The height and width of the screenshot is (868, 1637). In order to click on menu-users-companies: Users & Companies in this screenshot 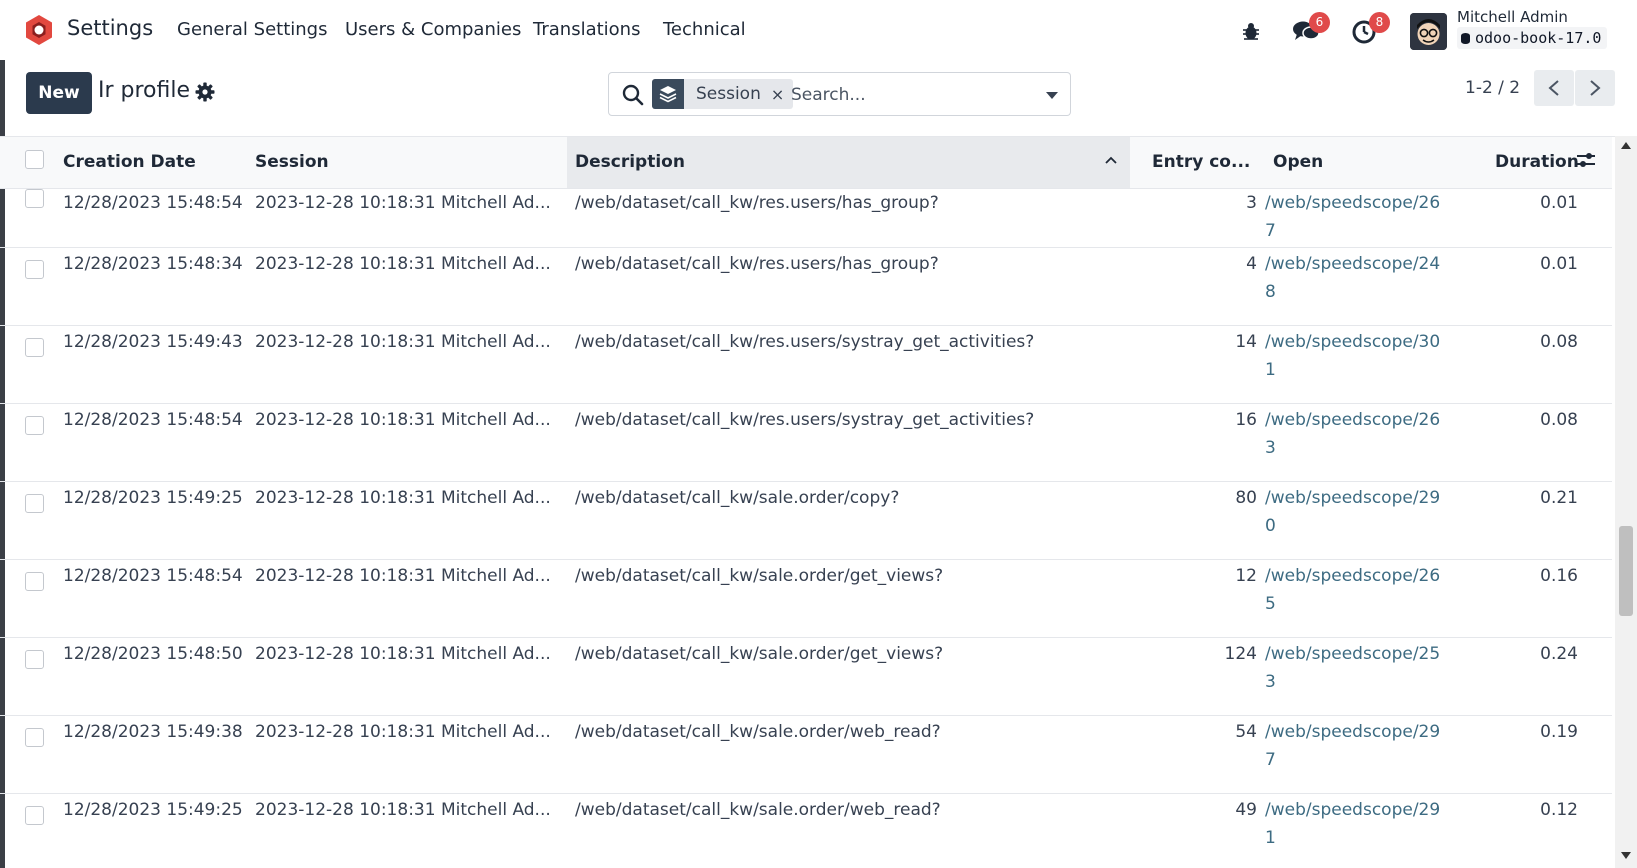, I will do `click(433, 29)`.